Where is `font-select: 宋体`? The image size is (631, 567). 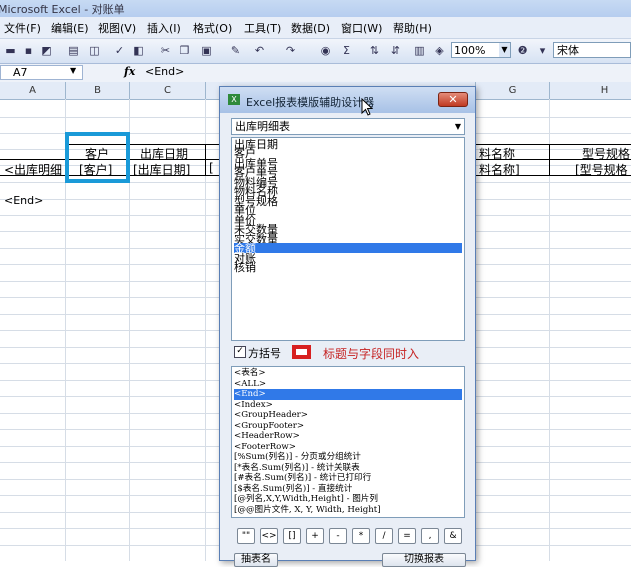 font-select: 宋体 is located at coordinates (592, 50).